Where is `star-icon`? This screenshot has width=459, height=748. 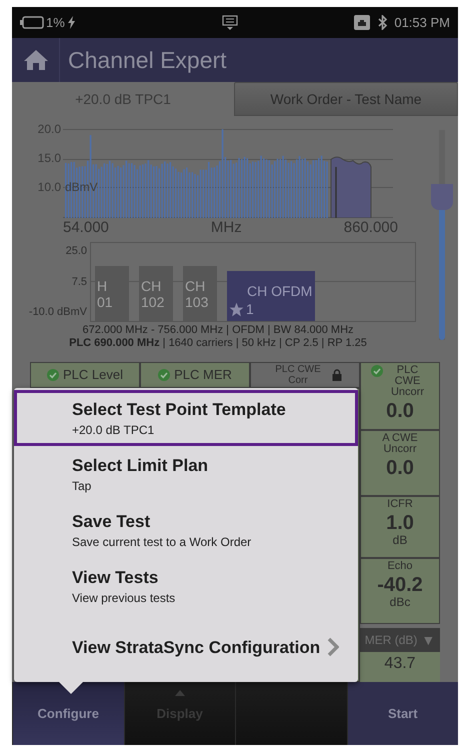
star-icon is located at coordinates (236, 309).